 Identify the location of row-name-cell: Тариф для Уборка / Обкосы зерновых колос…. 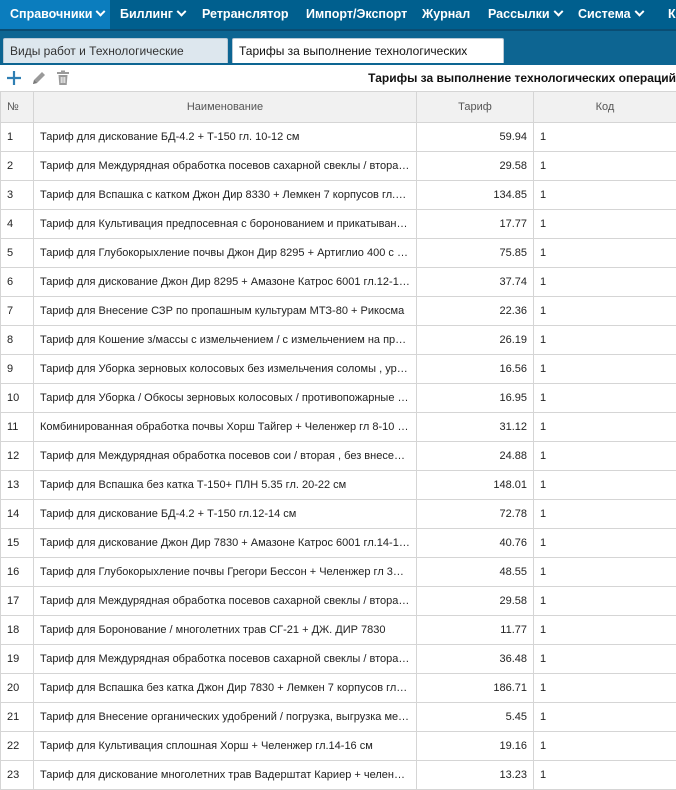
(225, 398).